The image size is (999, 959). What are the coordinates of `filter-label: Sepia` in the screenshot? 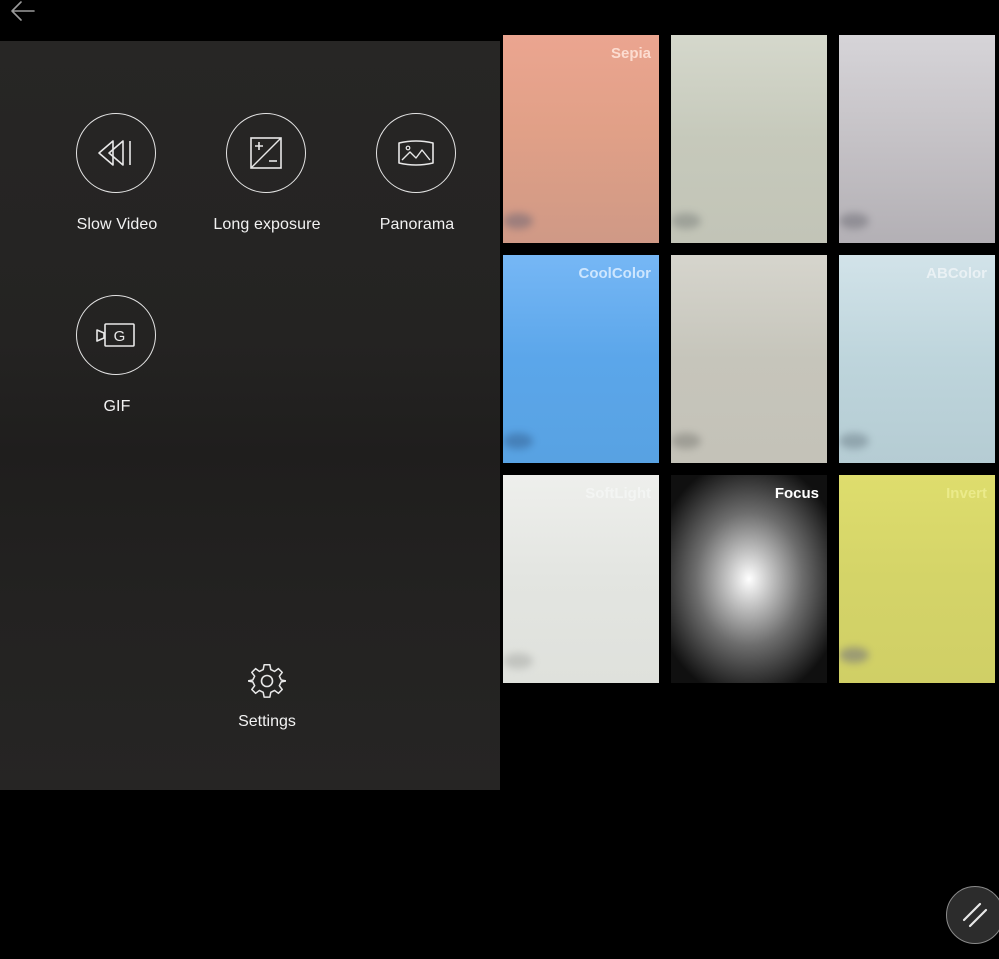 It's located at (630, 53).